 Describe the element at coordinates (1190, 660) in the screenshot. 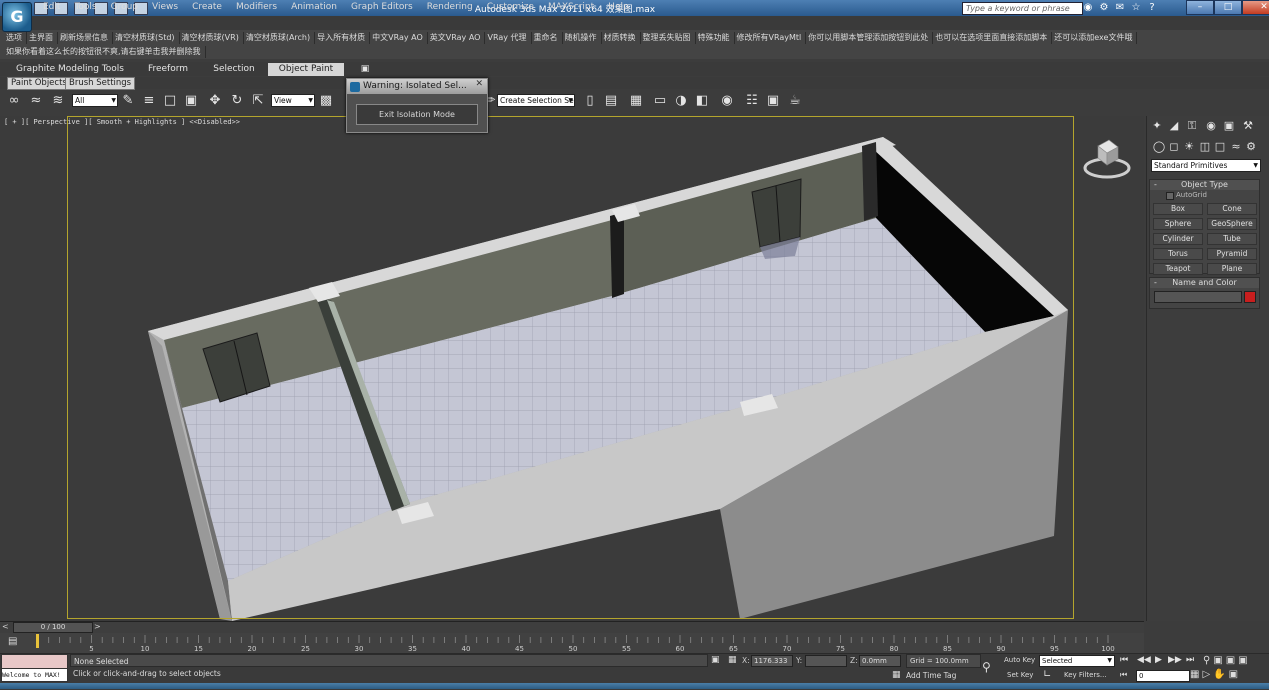

I see `go-to-end-icon: ⏭` at that location.